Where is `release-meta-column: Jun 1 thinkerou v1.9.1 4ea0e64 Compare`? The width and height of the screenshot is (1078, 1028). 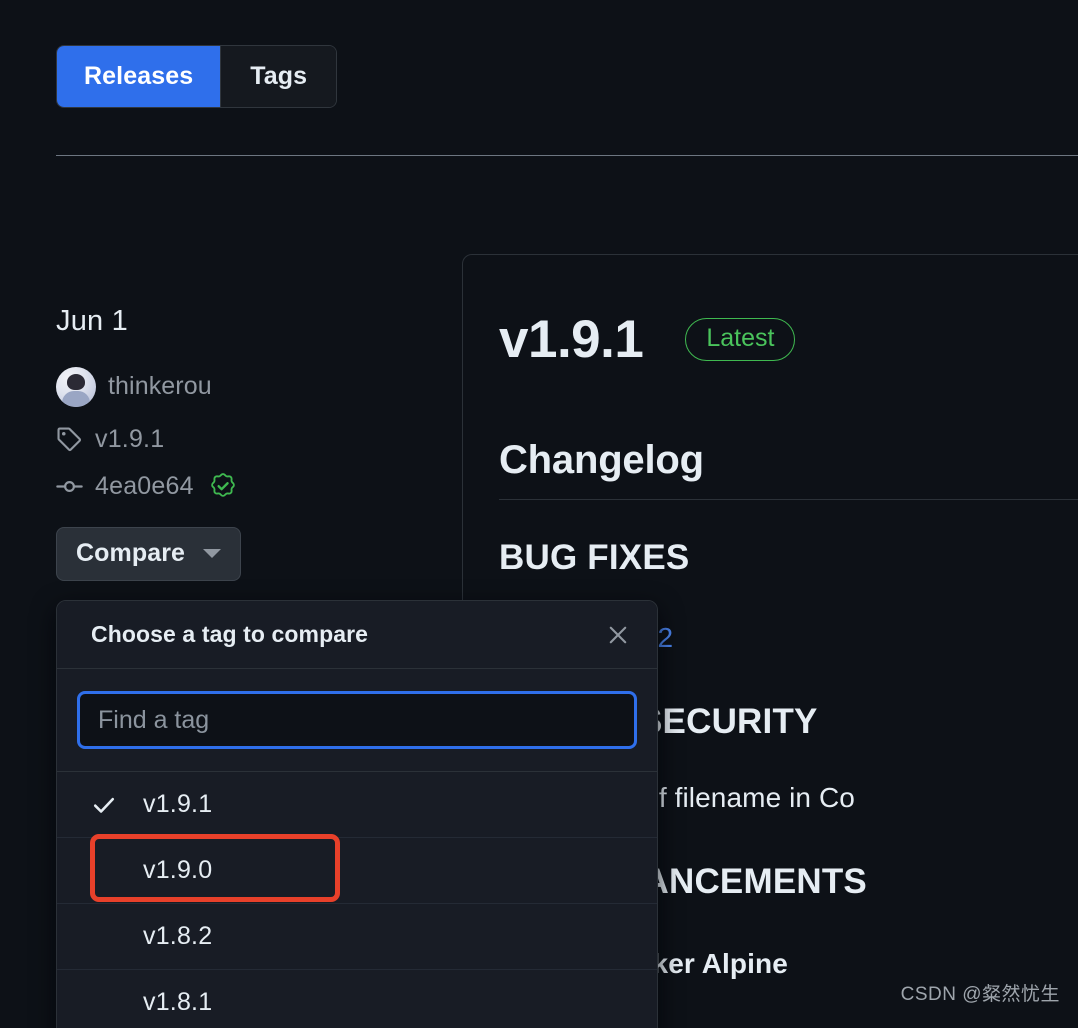
release-meta-column: Jun 1 thinkerou v1.9.1 4ea0e64 Compare is located at coordinates (246, 442).